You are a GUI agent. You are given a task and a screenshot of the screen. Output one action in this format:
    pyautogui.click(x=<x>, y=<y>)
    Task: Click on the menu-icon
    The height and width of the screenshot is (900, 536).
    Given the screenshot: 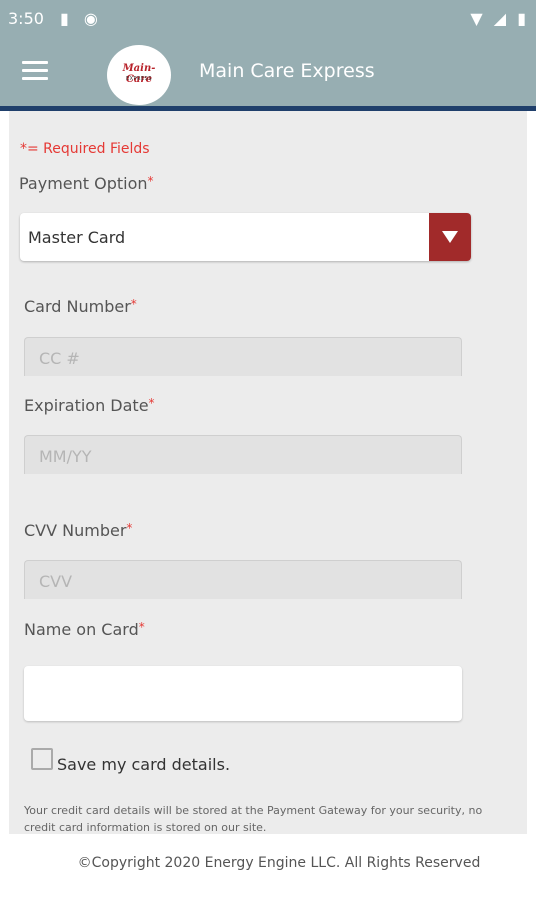 What is the action you would take?
    pyautogui.click(x=35, y=71)
    